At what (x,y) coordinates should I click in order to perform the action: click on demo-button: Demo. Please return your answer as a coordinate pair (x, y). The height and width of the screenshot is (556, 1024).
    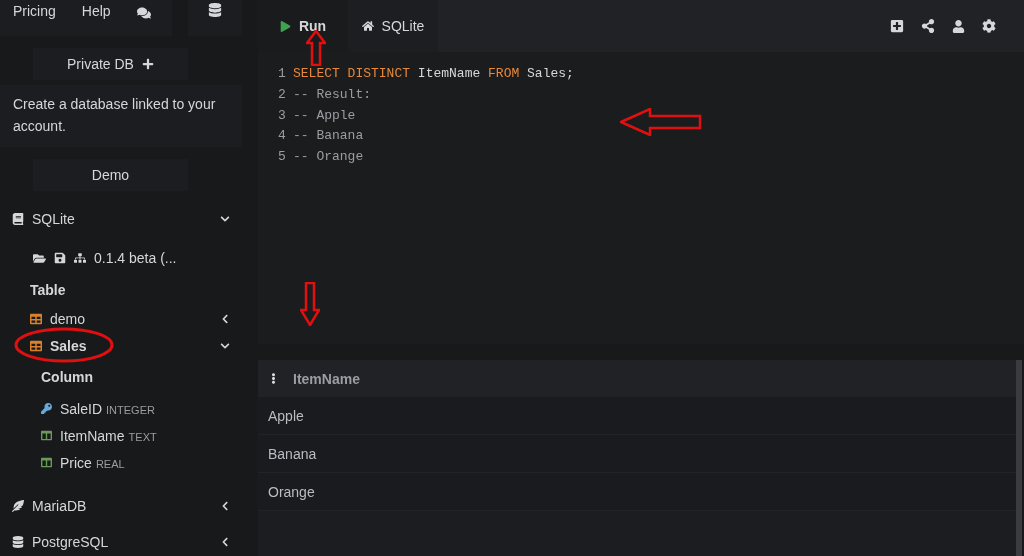
    Looking at the image, I should click on (110, 175).